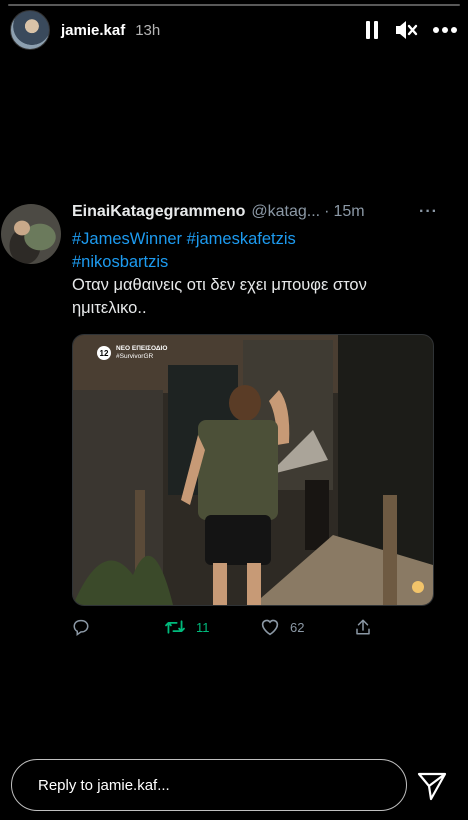 This screenshot has height=820, width=468. Describe the element at coordinates (142, 348) in the screenshot. I see `badge-line-1: ΝΕΟ ΕΠΕΙΣΟΔΙΟ` at that location.